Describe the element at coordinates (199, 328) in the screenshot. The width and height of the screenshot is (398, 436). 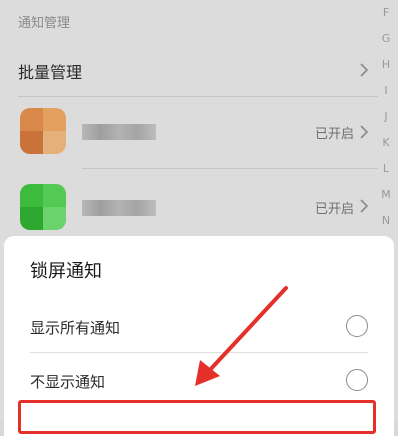
I see `option-show-all: 显示所有通知` at that location.